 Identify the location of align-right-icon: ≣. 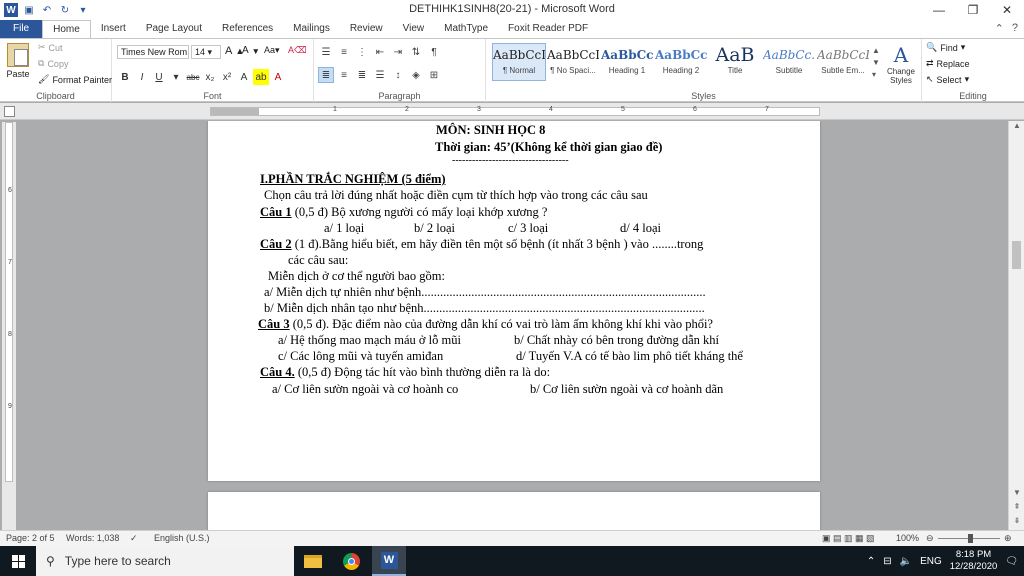
(362, 75).